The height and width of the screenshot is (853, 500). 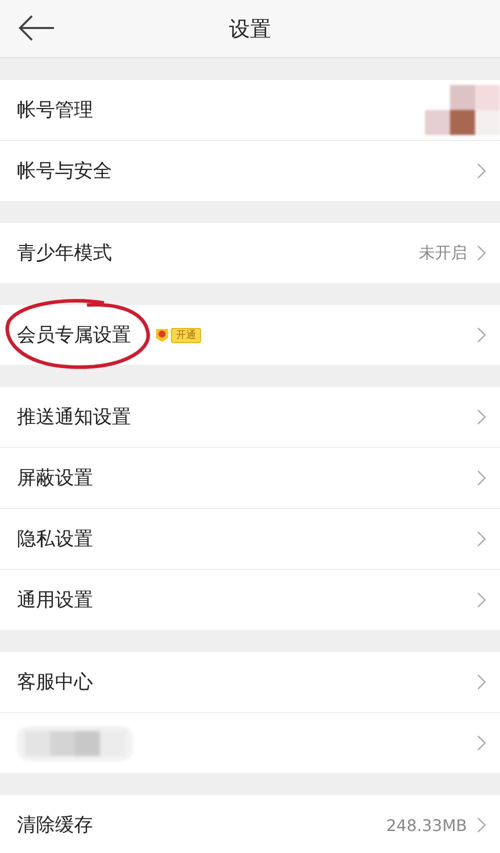 I want to click on row-label: 清除缓存, so click(x=55, y=825).